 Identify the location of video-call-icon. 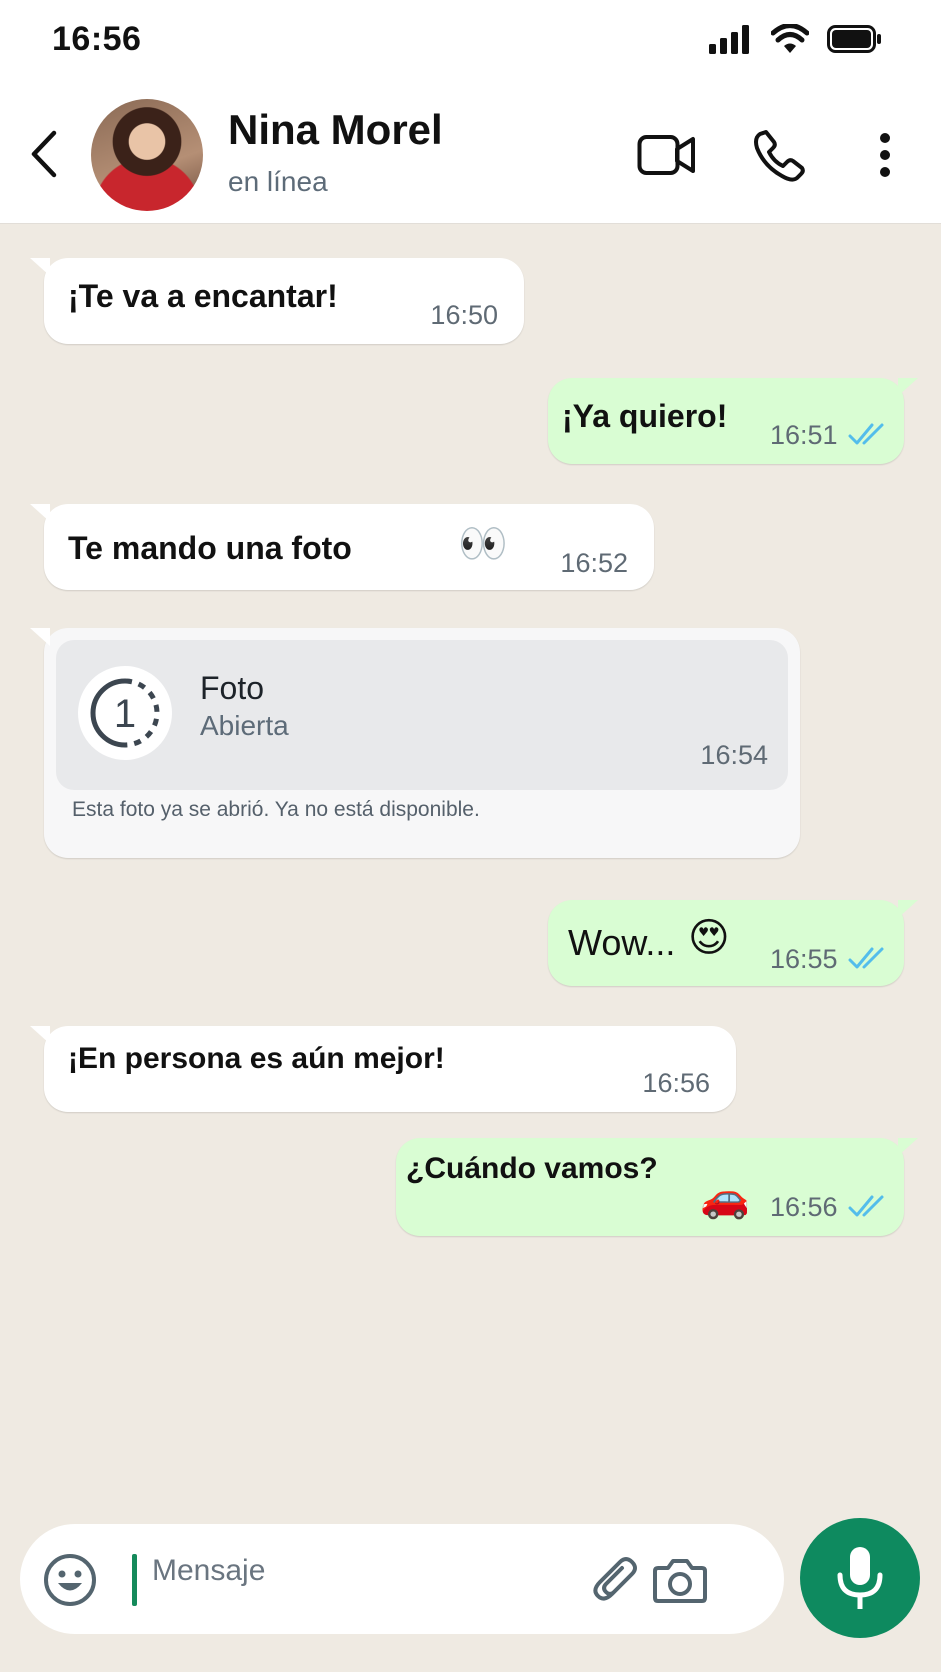
(666, 155).